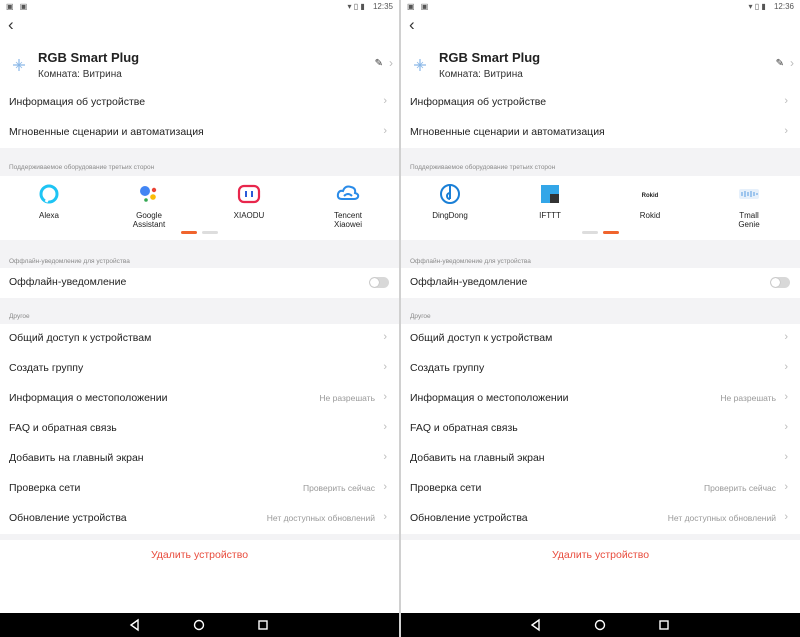 The image size is (800, 637). I want to click on svg-text: Rokid, so click(650, 196).